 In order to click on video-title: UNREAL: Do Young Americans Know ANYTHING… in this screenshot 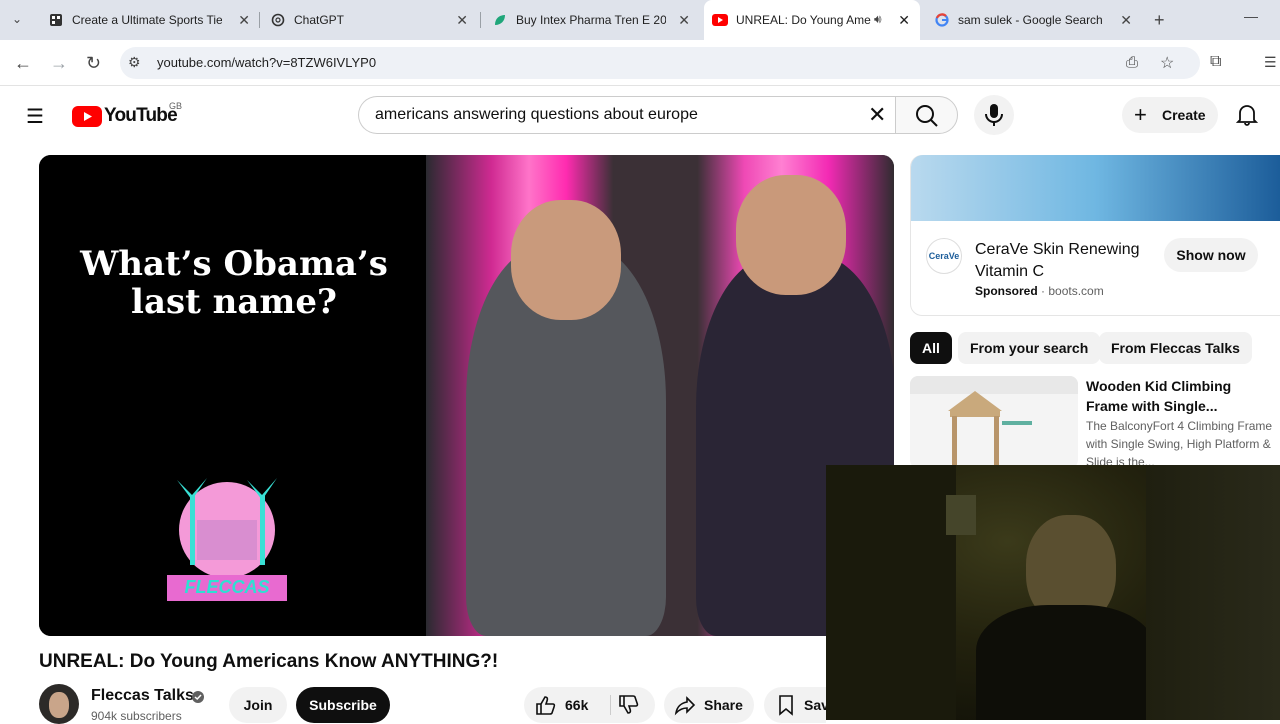, I will do `click(269, 661)`.